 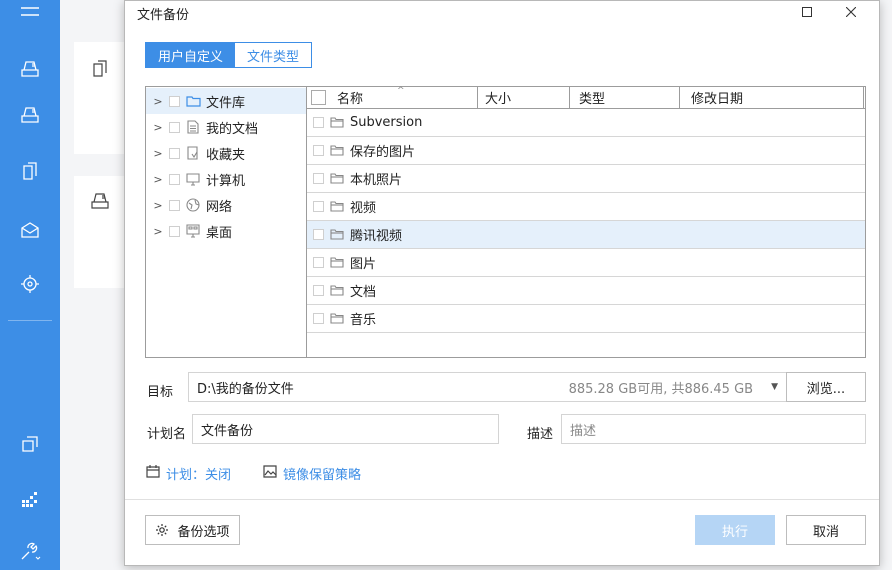 I want to click on sidebar-divider, so click(x=30, y=320).